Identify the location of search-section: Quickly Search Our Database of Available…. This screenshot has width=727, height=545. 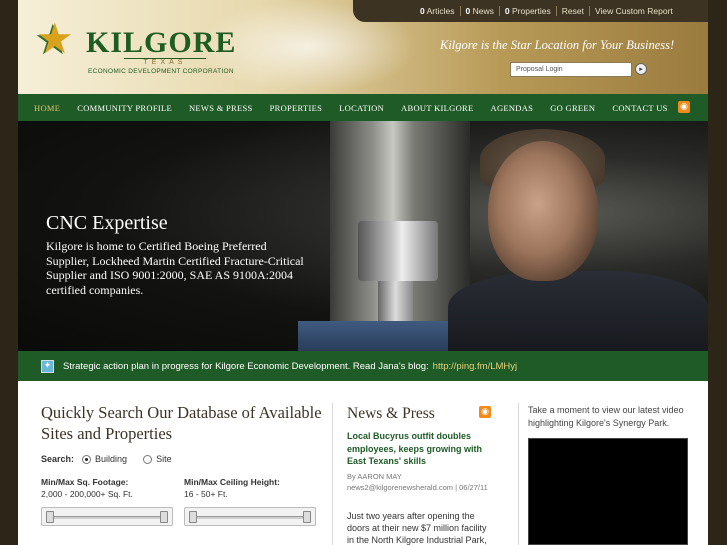
(186, 423).